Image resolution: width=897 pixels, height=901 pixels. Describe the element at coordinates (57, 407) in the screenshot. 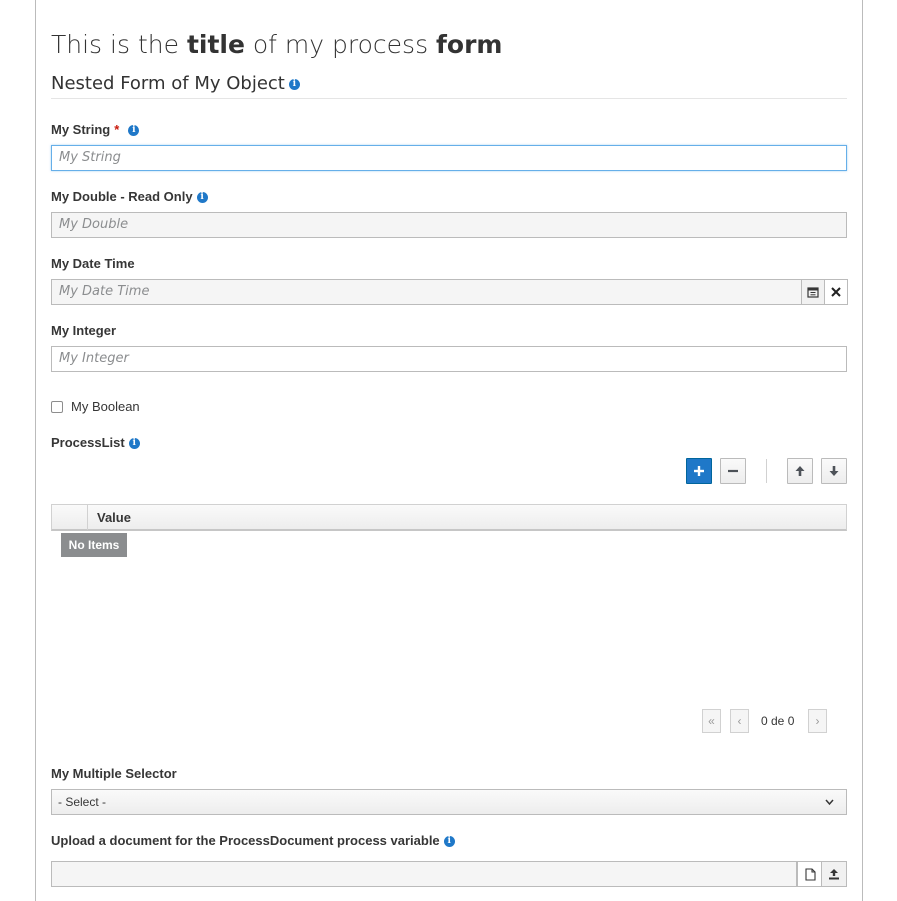

I see `my-boolean-checkbox` at that location.